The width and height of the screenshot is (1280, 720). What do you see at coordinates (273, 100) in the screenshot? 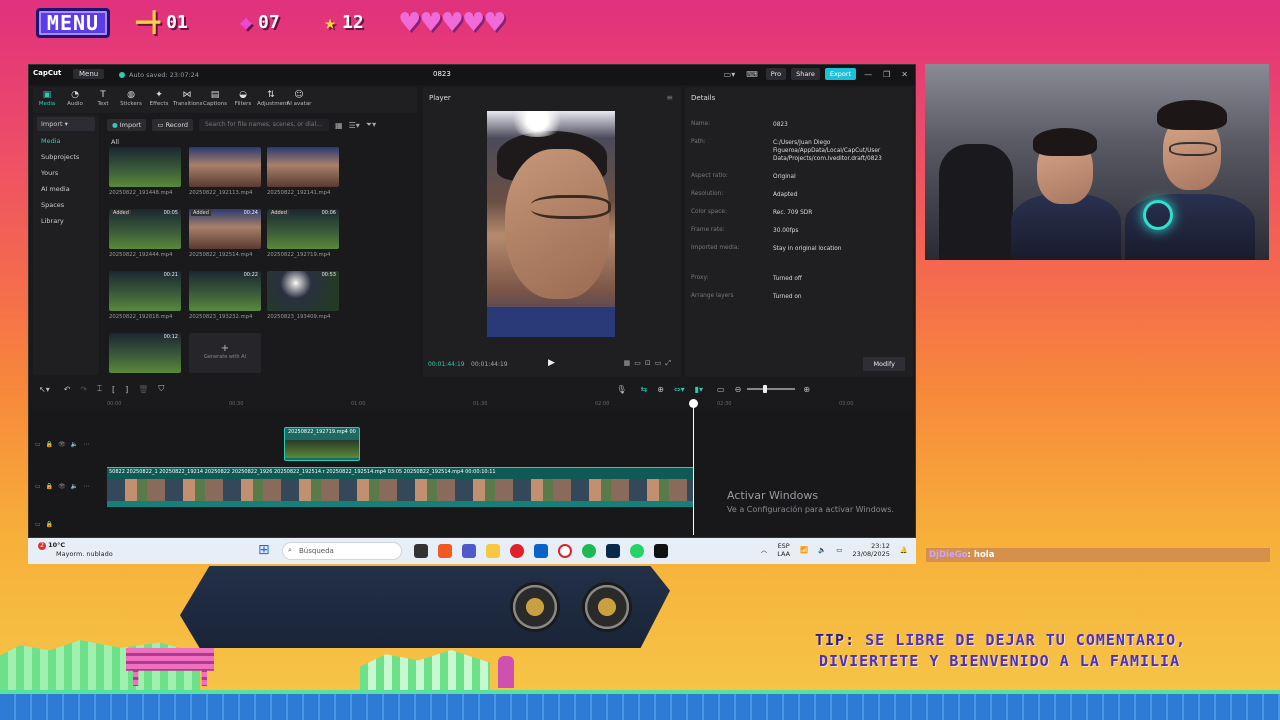
I see `tool-adjustment: ⇅ Adjustment` at bounding box center [273, 100].